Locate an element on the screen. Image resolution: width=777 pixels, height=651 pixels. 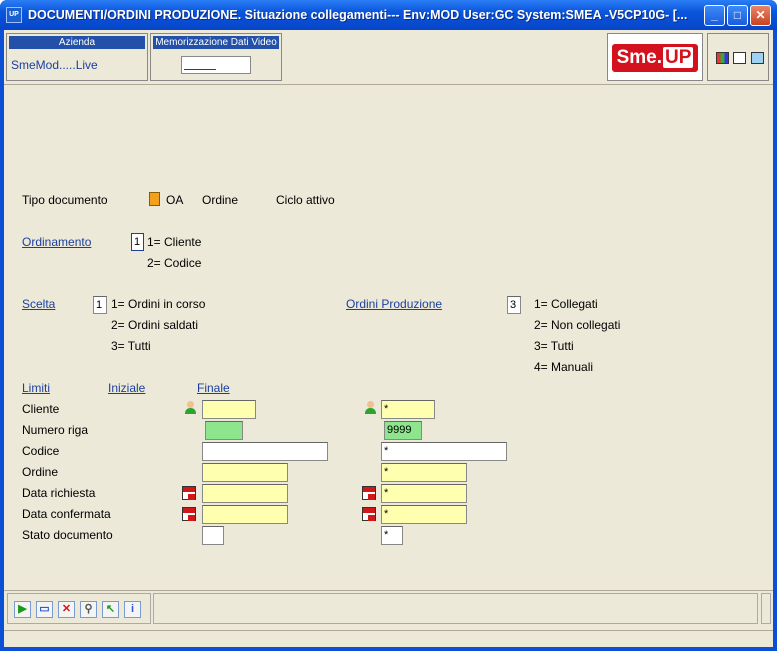
doc-type-cycle: Ciclo attivo is located at coordinates (305, 200).